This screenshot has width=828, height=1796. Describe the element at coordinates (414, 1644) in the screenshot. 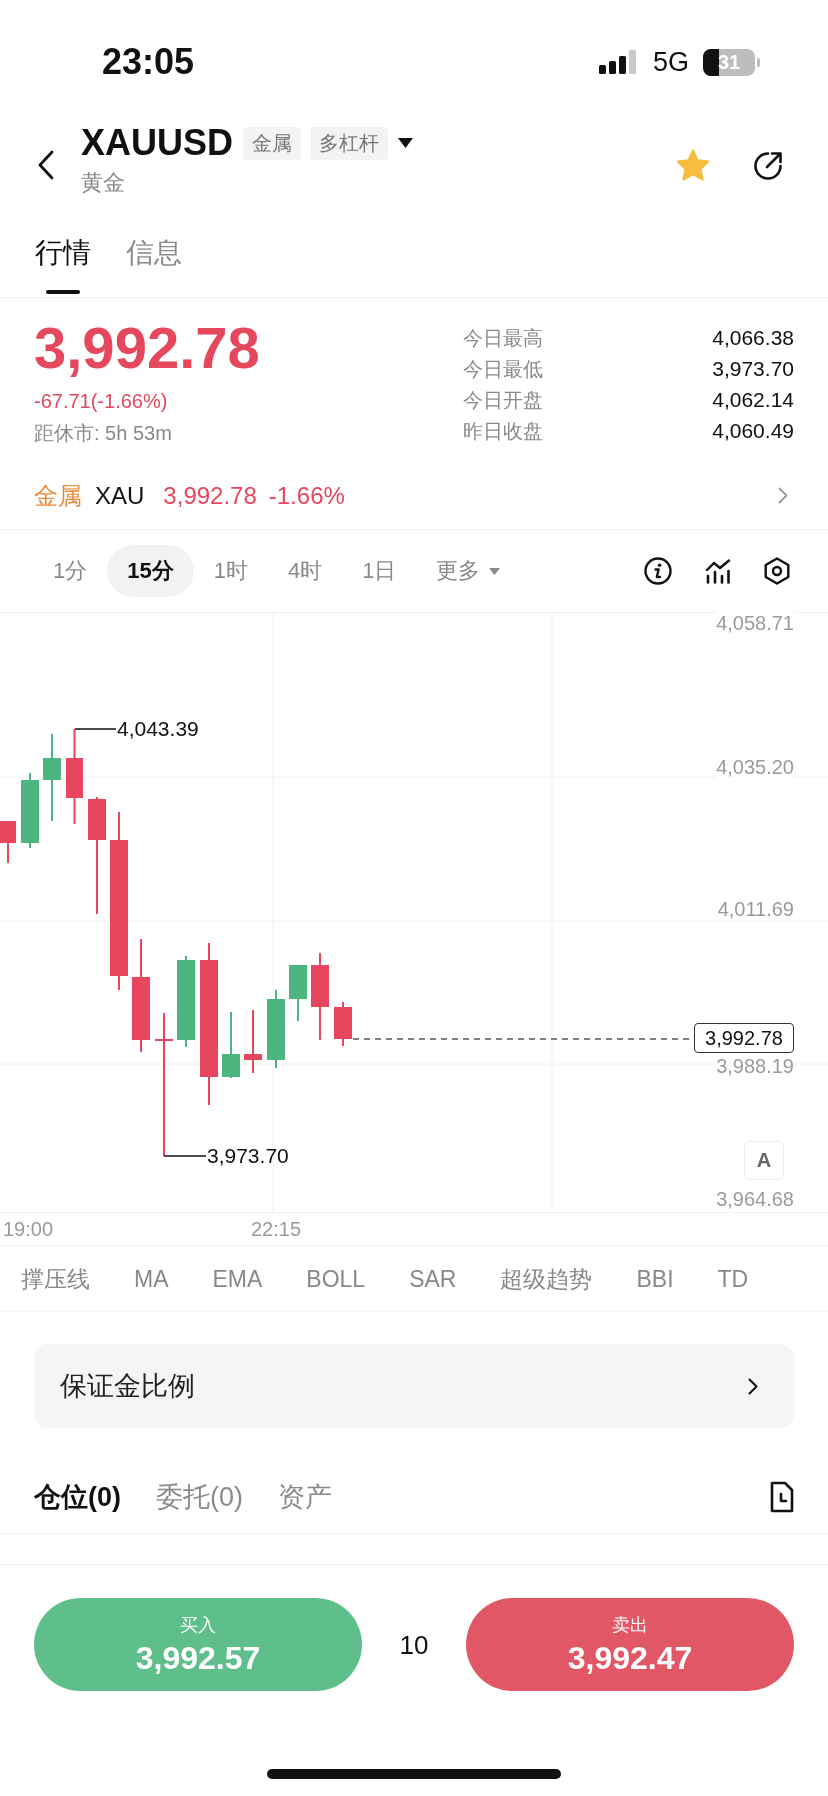

I see `quantity-value: 10` at that location.